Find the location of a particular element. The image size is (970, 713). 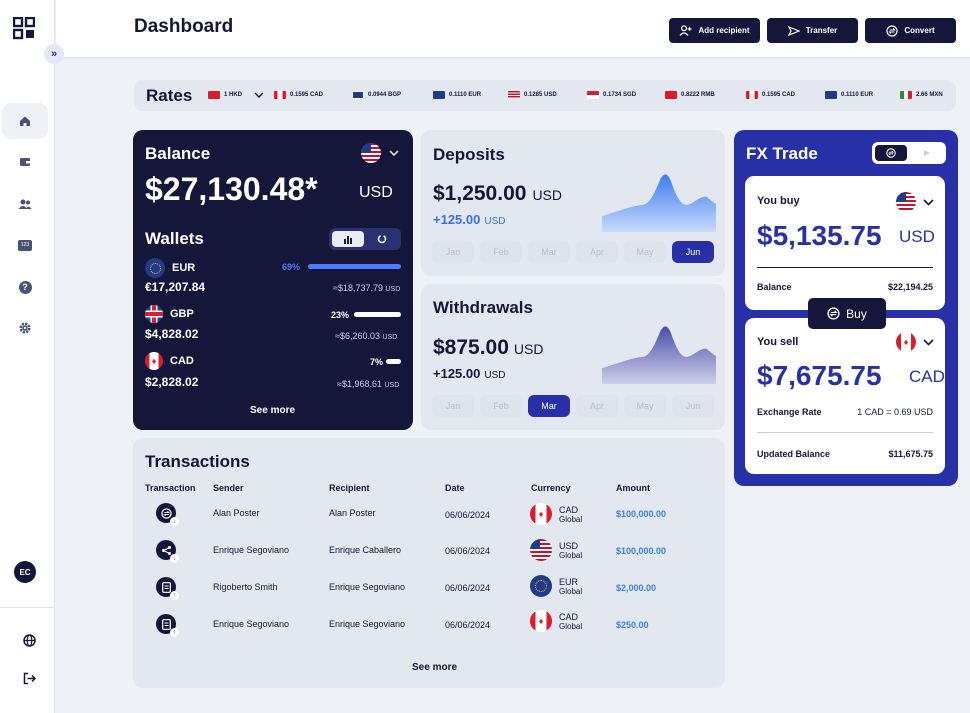

sidebar-item-home is located at coordinates (25, 121).